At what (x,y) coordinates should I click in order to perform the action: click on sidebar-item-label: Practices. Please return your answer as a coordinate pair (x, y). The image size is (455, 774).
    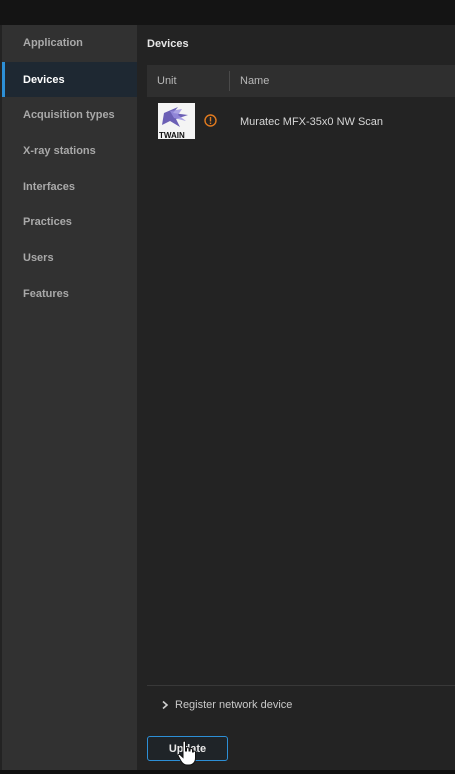
    Looking at the image, I should click on (47, 221).